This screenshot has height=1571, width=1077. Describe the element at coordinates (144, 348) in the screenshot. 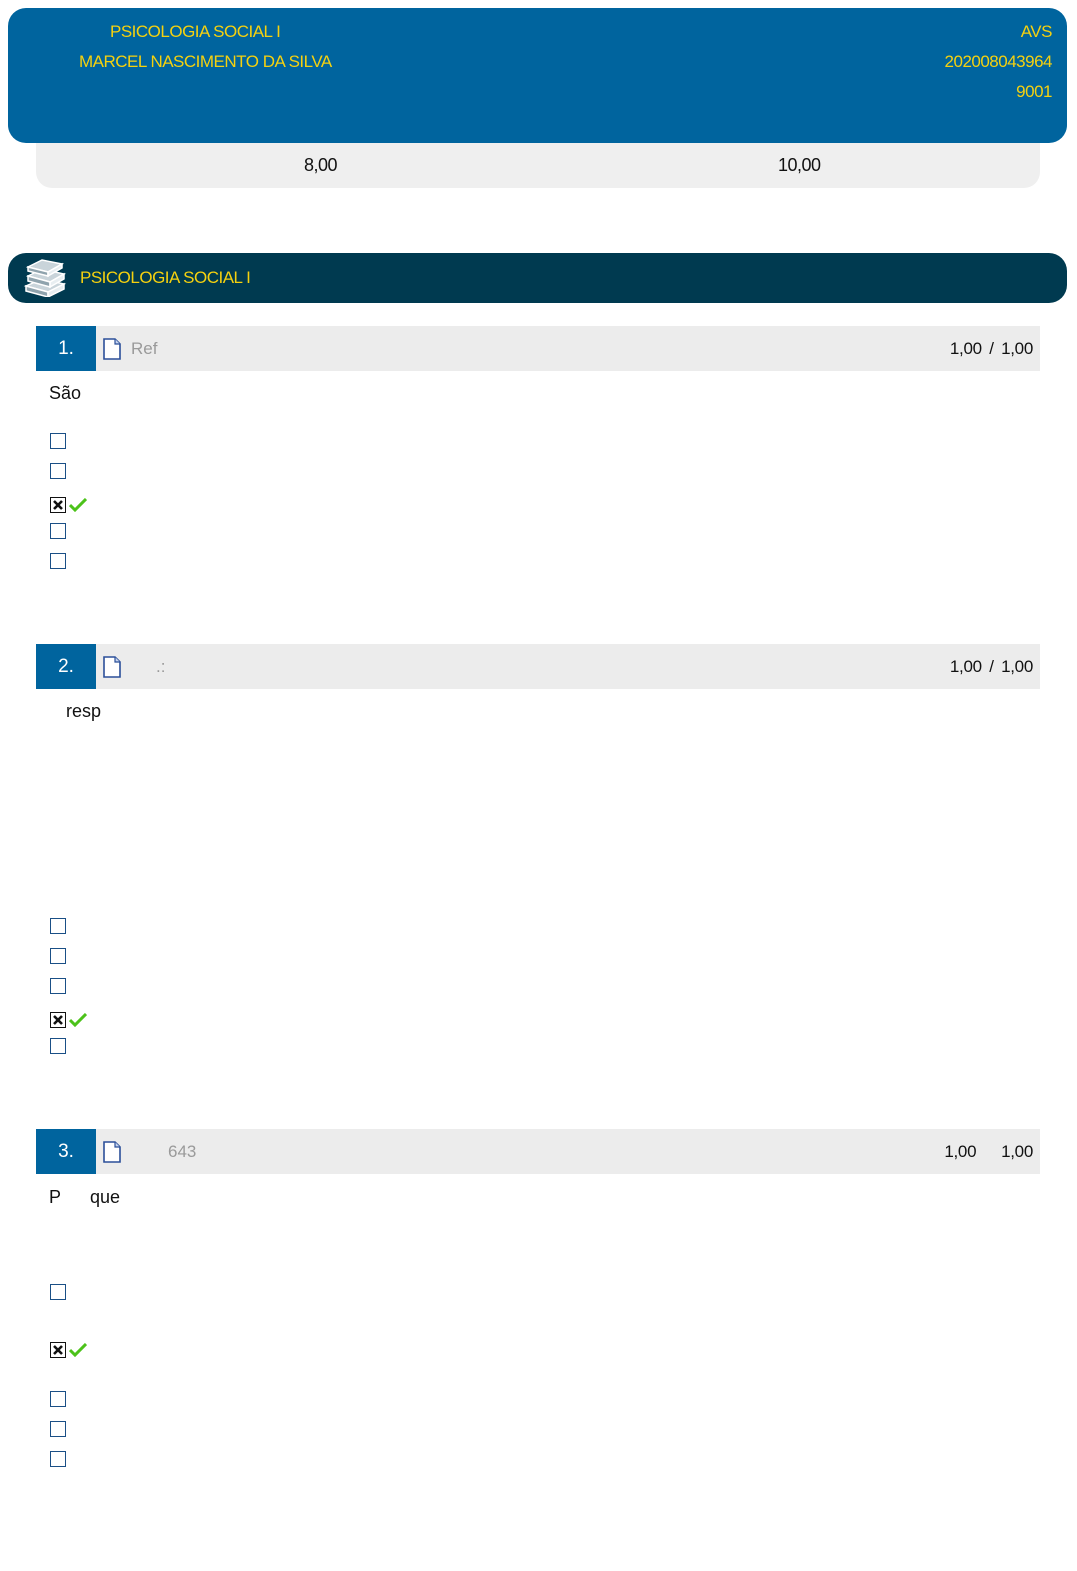

I see `question-reference: Ref` at that location.